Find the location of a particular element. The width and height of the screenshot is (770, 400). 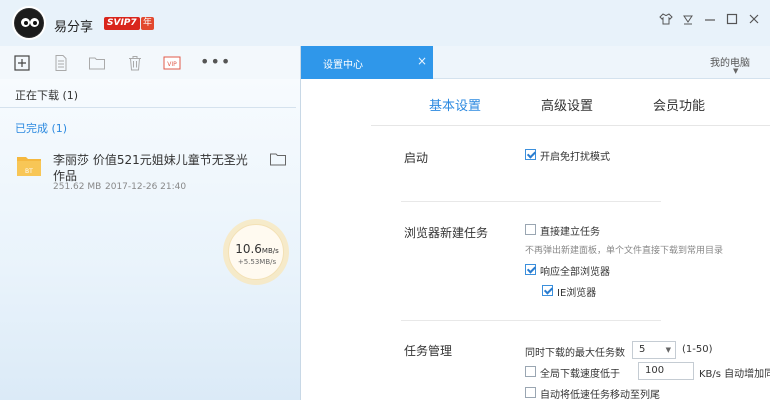

file-name: 李丽莎 价值521元姐妹儿童节无圣光作品 is located at coordinates (153, 168).